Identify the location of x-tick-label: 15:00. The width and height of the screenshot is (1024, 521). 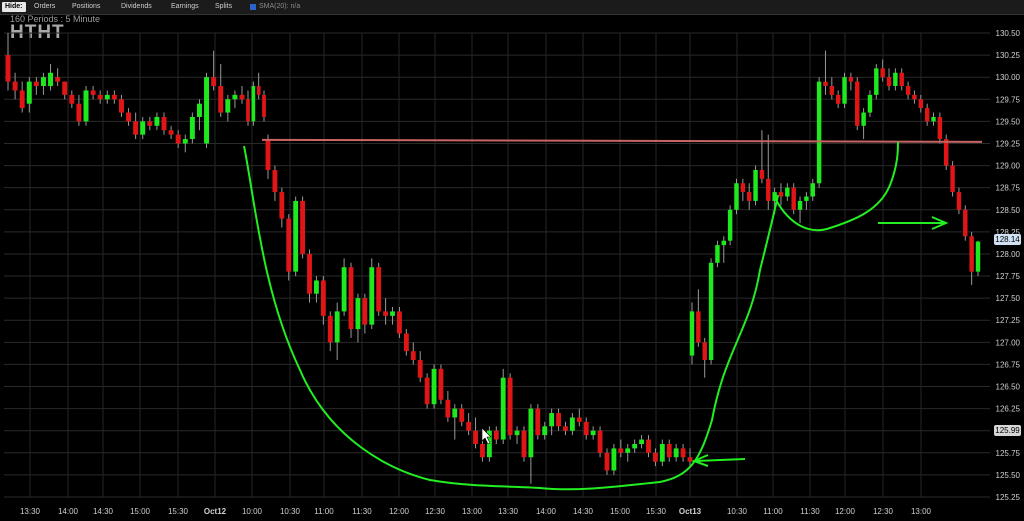
(620, 511).